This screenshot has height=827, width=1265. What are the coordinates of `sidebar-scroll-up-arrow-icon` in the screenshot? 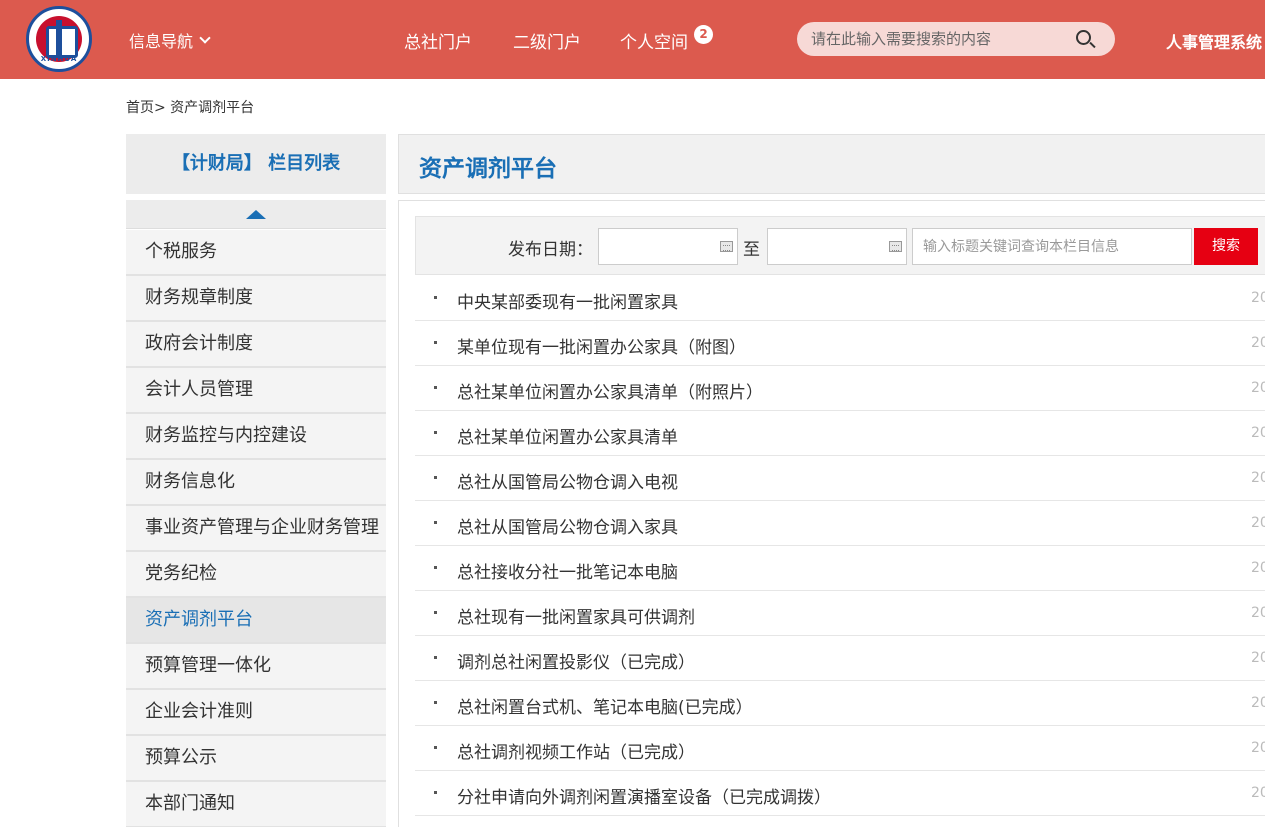 It's located at (256, 214).